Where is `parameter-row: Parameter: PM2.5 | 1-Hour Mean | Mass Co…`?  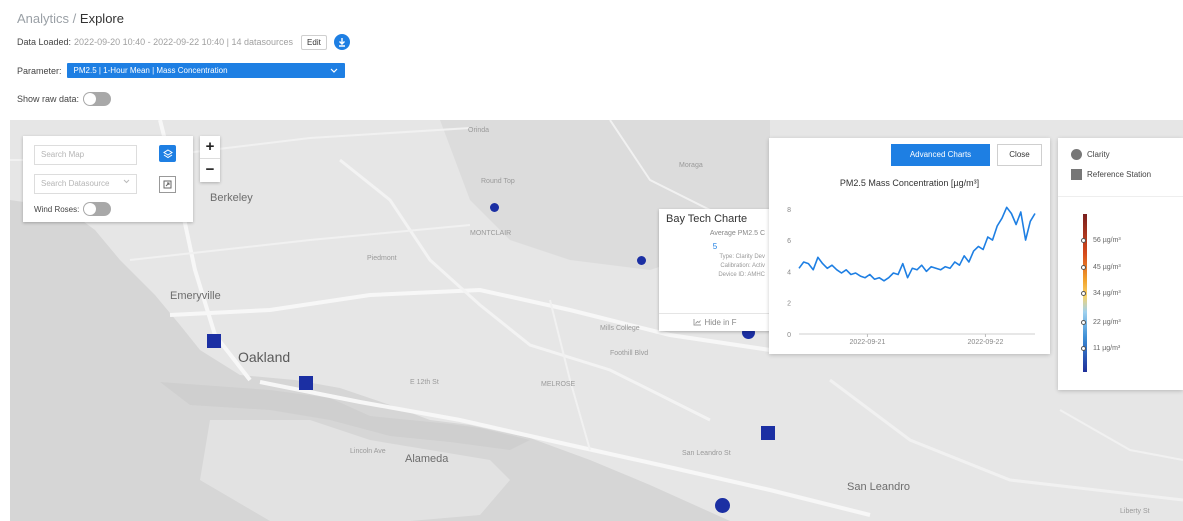
parameter-row: Parameter: PM2.5 | 1-Hour Mean | Mass Co… is located at coordinates (181, 70).